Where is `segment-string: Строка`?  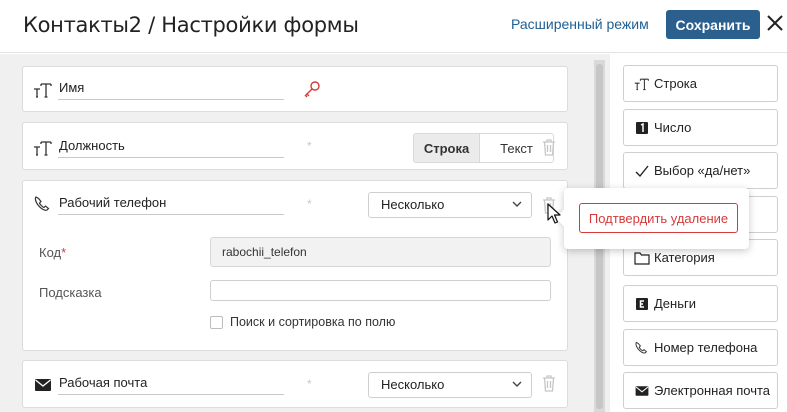 segment-string: Строка is located at coordinates (447, 148).